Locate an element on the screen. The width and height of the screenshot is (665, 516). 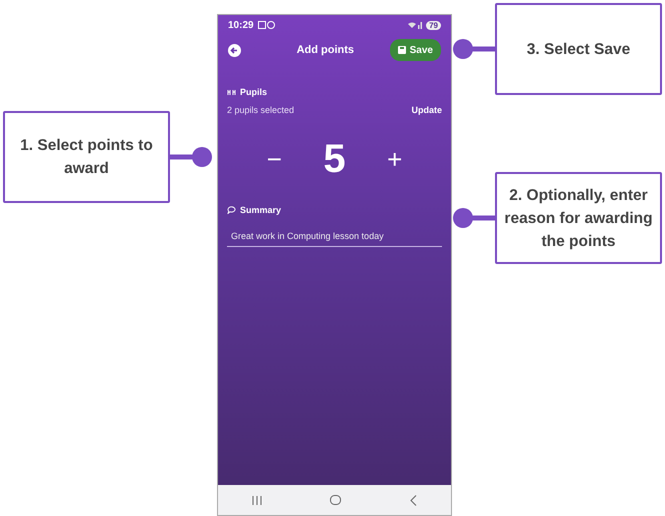
pupils-selected-text: 2 pupils selected is located at coordinates (260, 110).